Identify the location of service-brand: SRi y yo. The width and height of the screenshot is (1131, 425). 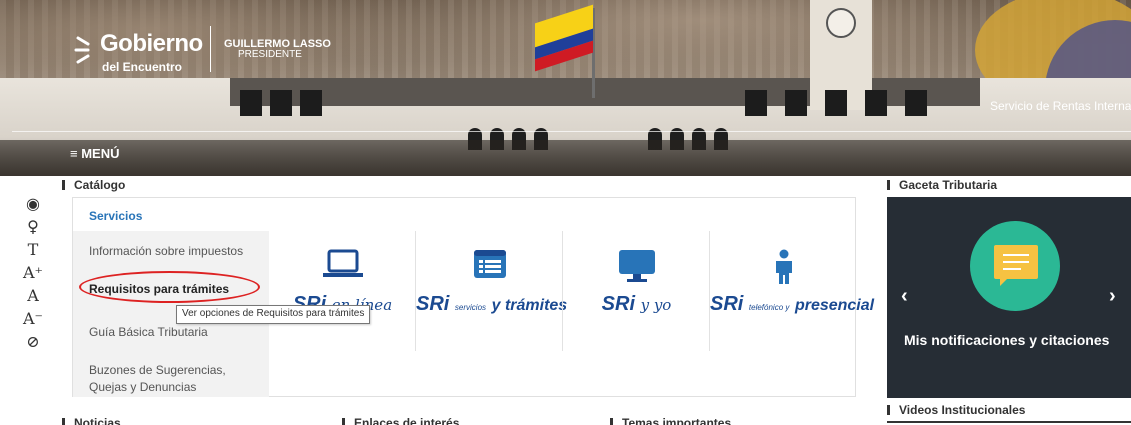
(636, 304).